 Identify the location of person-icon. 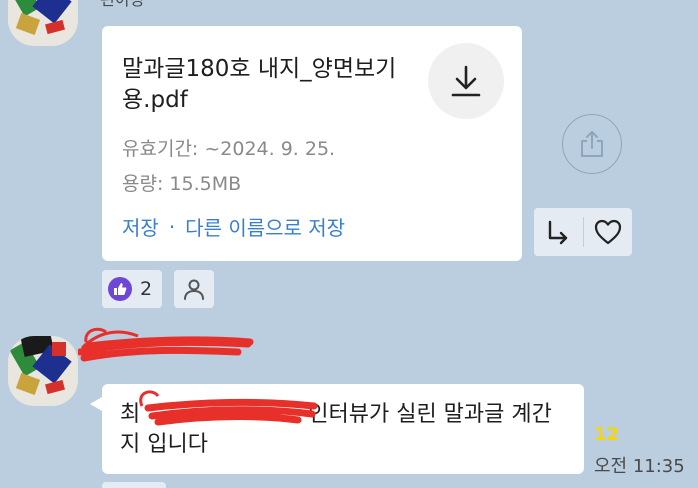
(194, 289).